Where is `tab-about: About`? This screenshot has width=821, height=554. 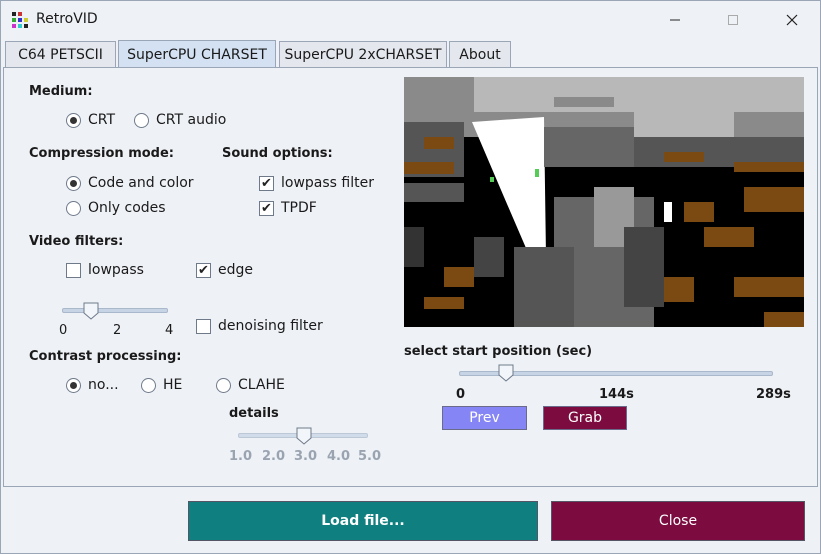 tab-about: About is located at coordinates (480, 54).